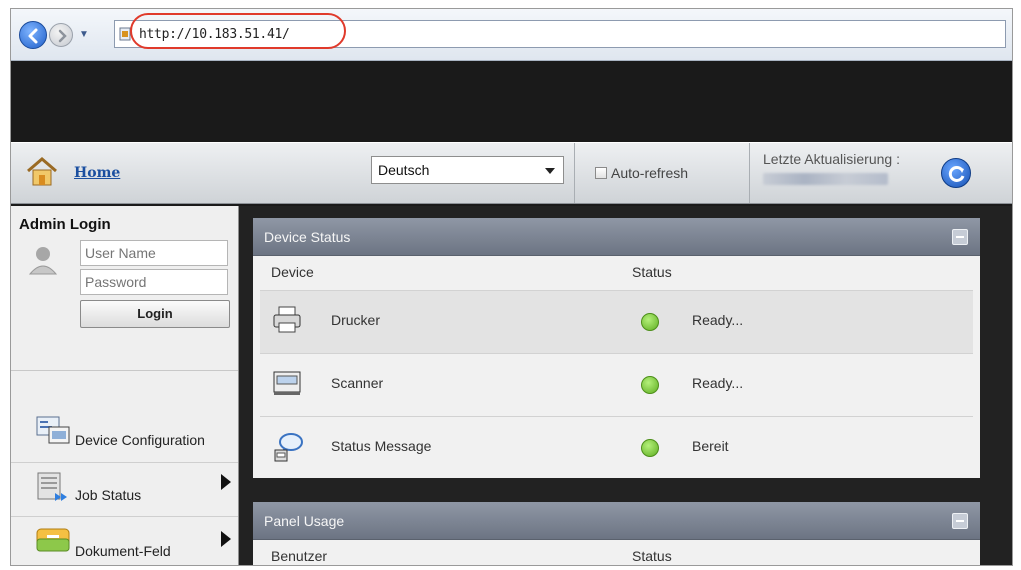 This screenshot has width=1021, height=570. Describe the element at coordinates (299, 556) in the screenshot. I see `column-header-user: Benutzer` at that location.